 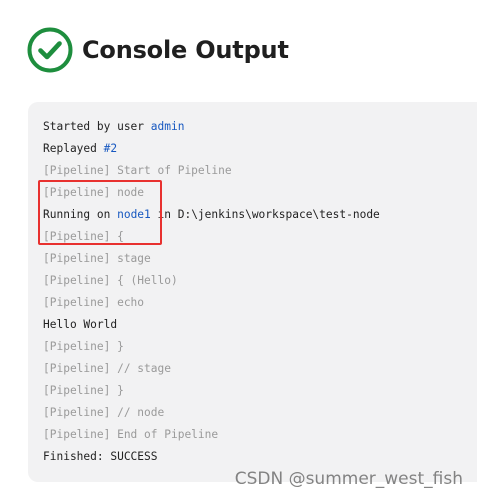 What do you see at coordinates (185, 50) in the screenshot?
I see `page-title: Console Output` at bounding box center [185, 50].